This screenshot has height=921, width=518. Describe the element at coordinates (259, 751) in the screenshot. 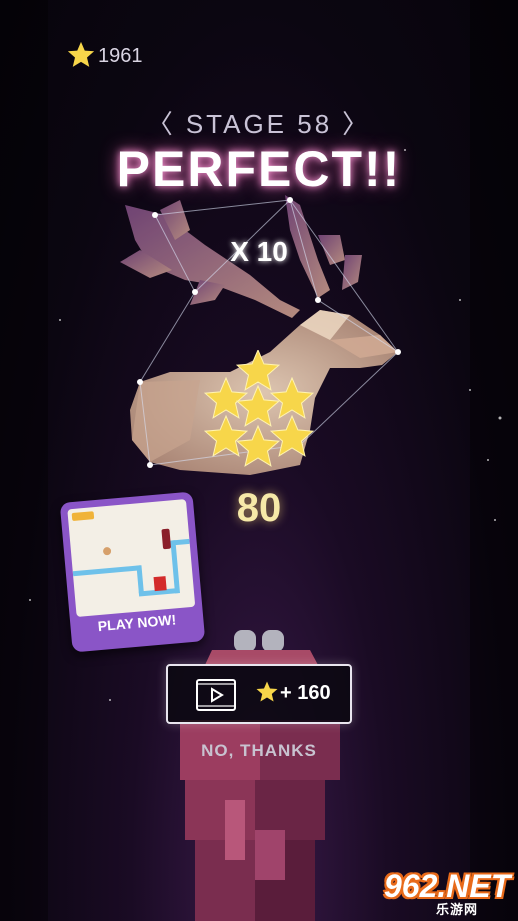

I see `no-thanks-button: NO, THANKS` at that location.